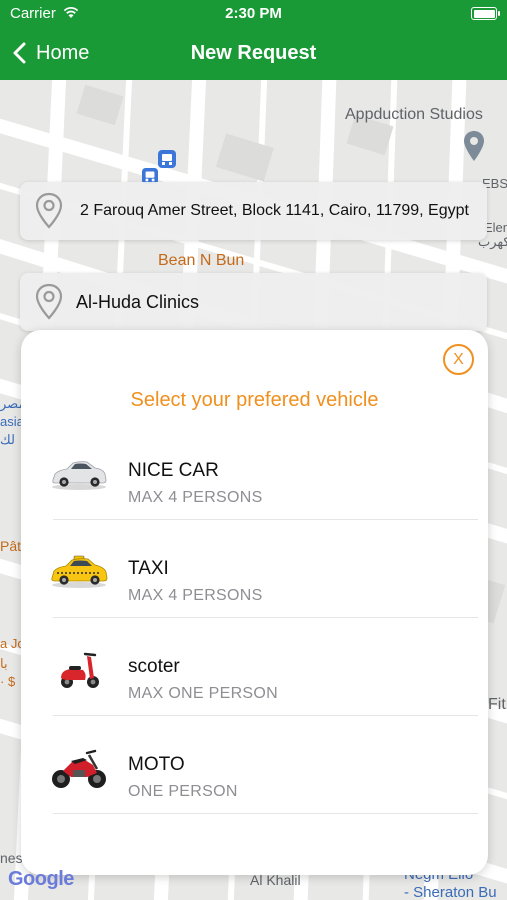  Describe the element at coordinates (79, 475) in the screenshot. I see `sedan-car-icon` at that location.